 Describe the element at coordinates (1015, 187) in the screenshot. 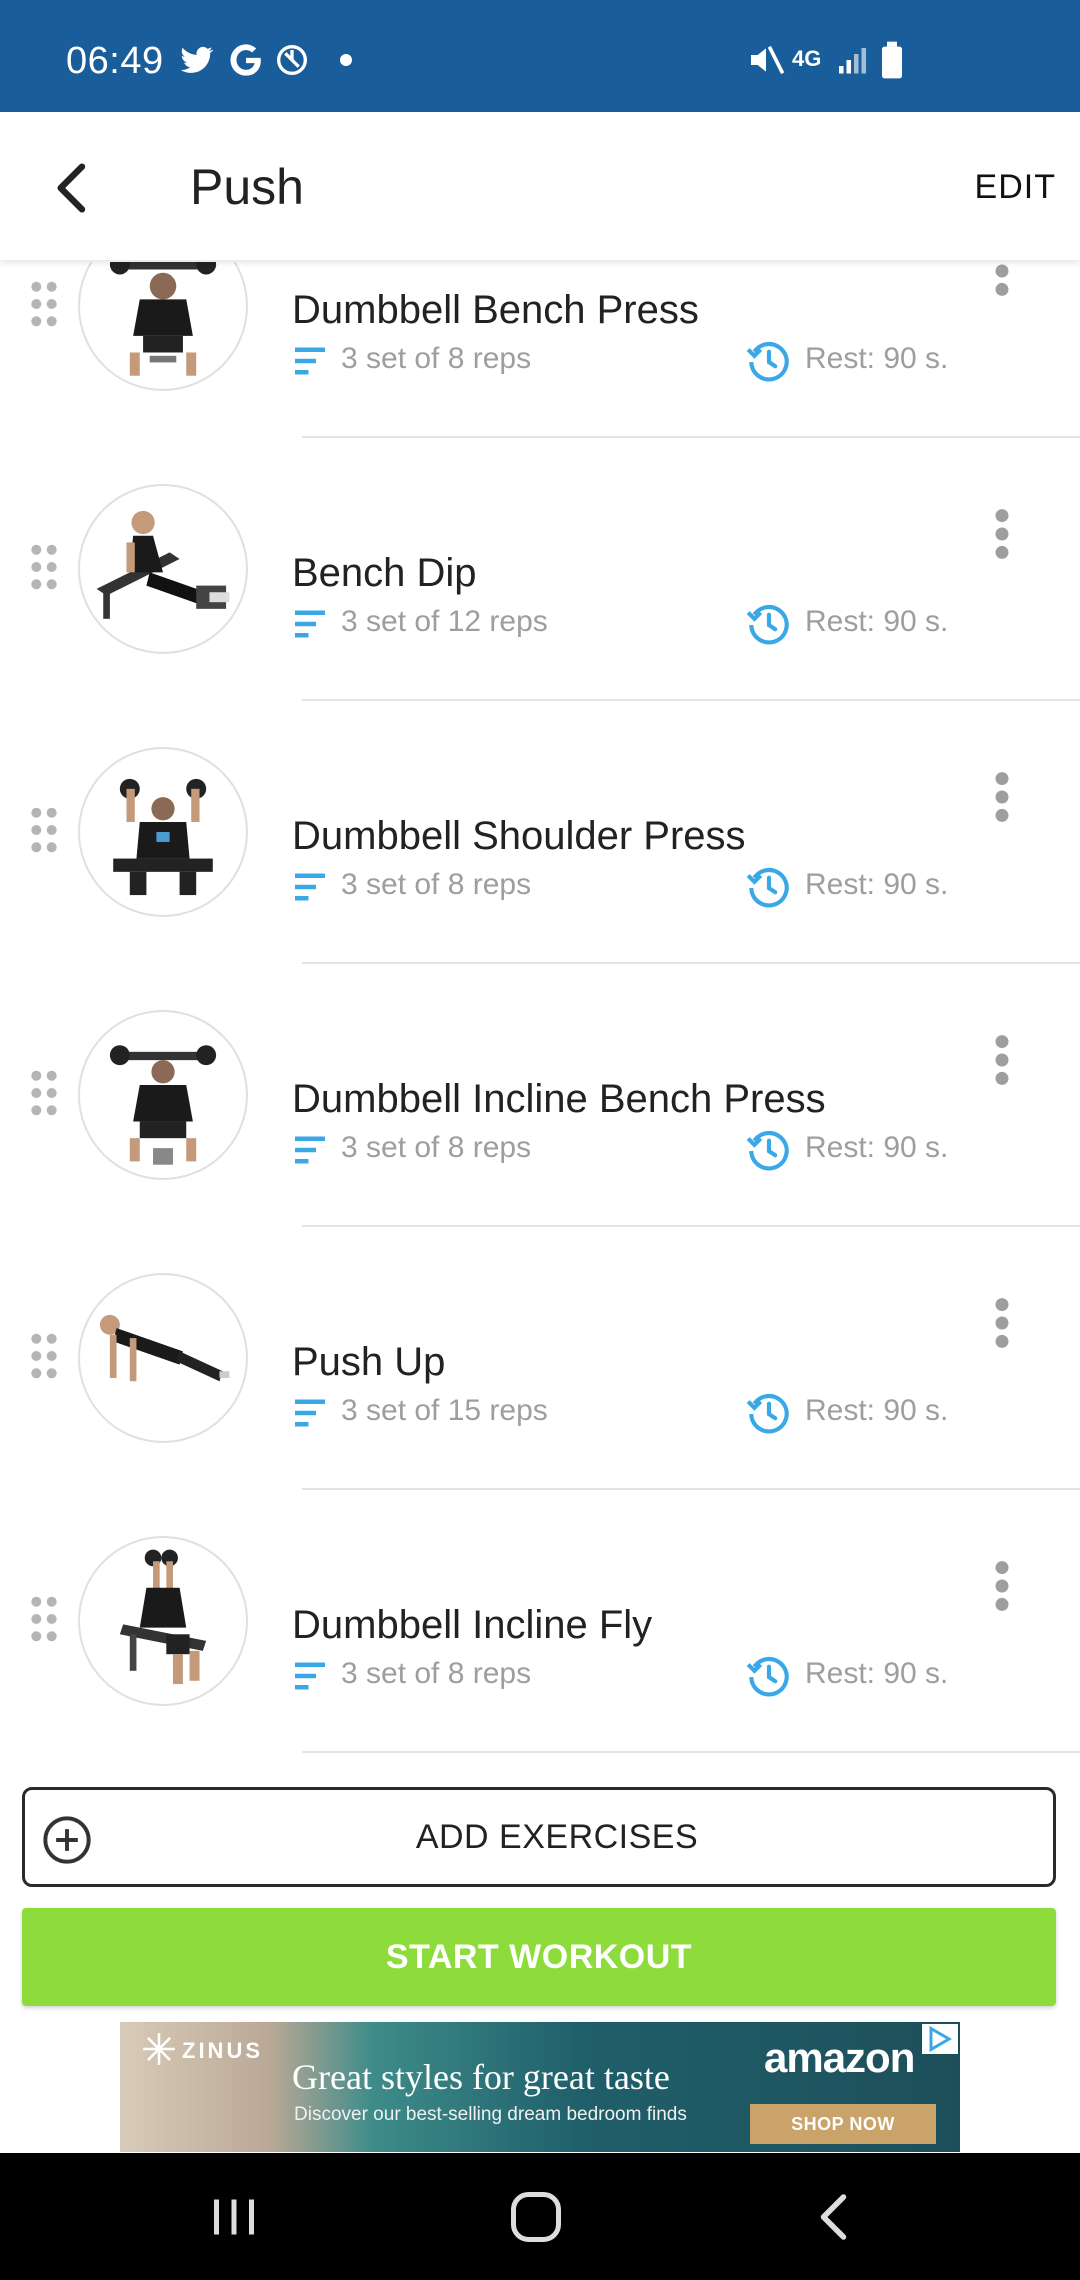

I see `edit-button: EDIT` at that location.